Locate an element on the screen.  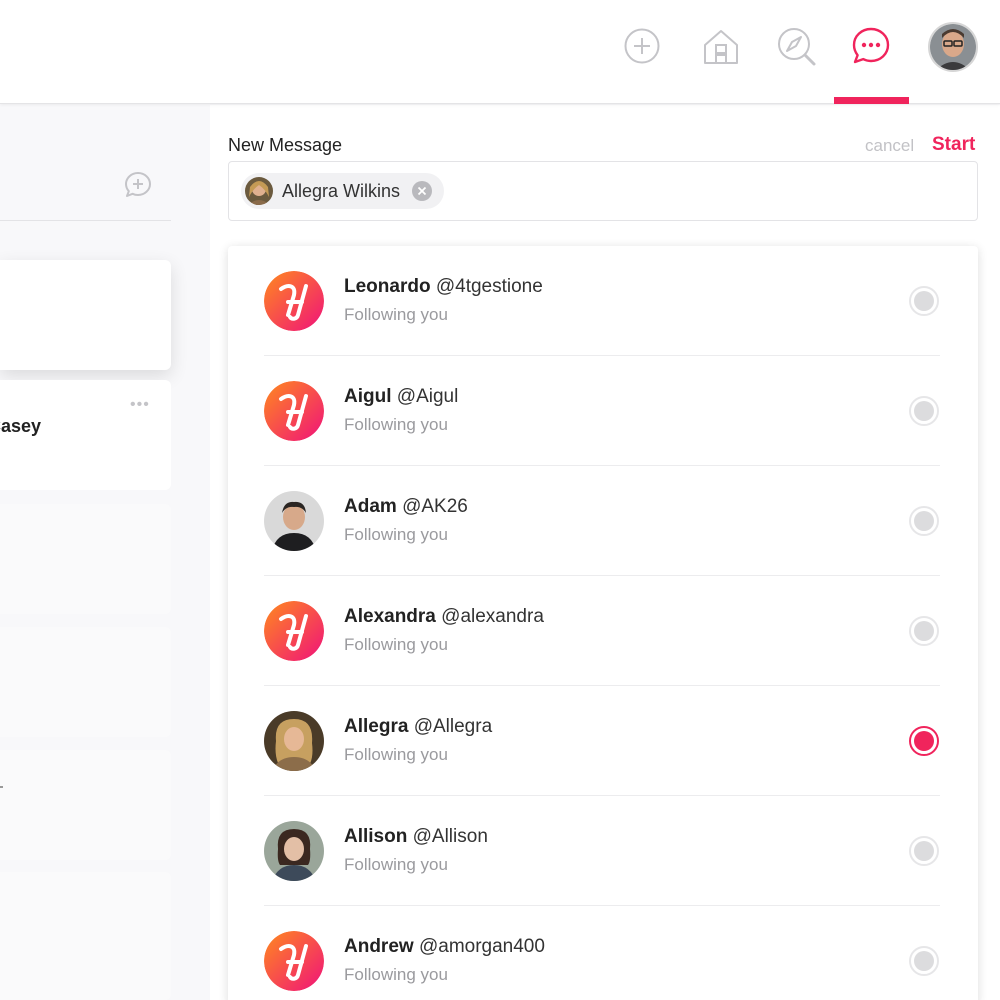
explore-compass-icon is located at coordinates (796, 46).